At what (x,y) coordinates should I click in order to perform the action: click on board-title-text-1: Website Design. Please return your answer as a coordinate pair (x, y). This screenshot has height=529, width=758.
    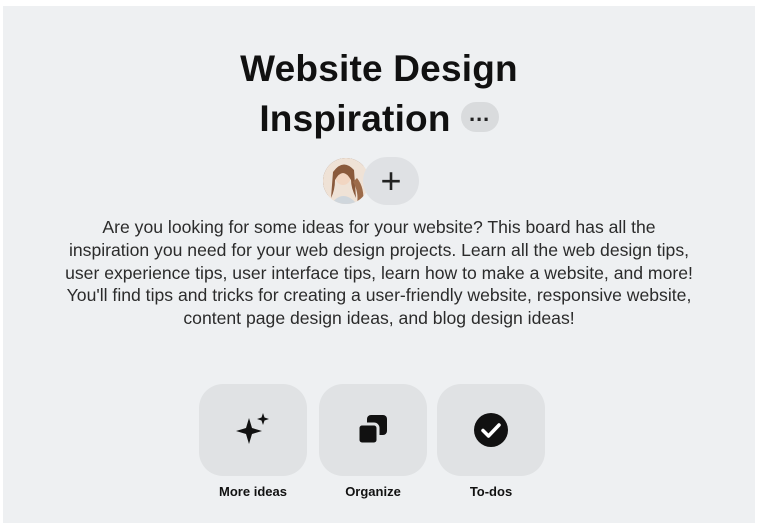
    Looking at the image, I should click on (379, 68).